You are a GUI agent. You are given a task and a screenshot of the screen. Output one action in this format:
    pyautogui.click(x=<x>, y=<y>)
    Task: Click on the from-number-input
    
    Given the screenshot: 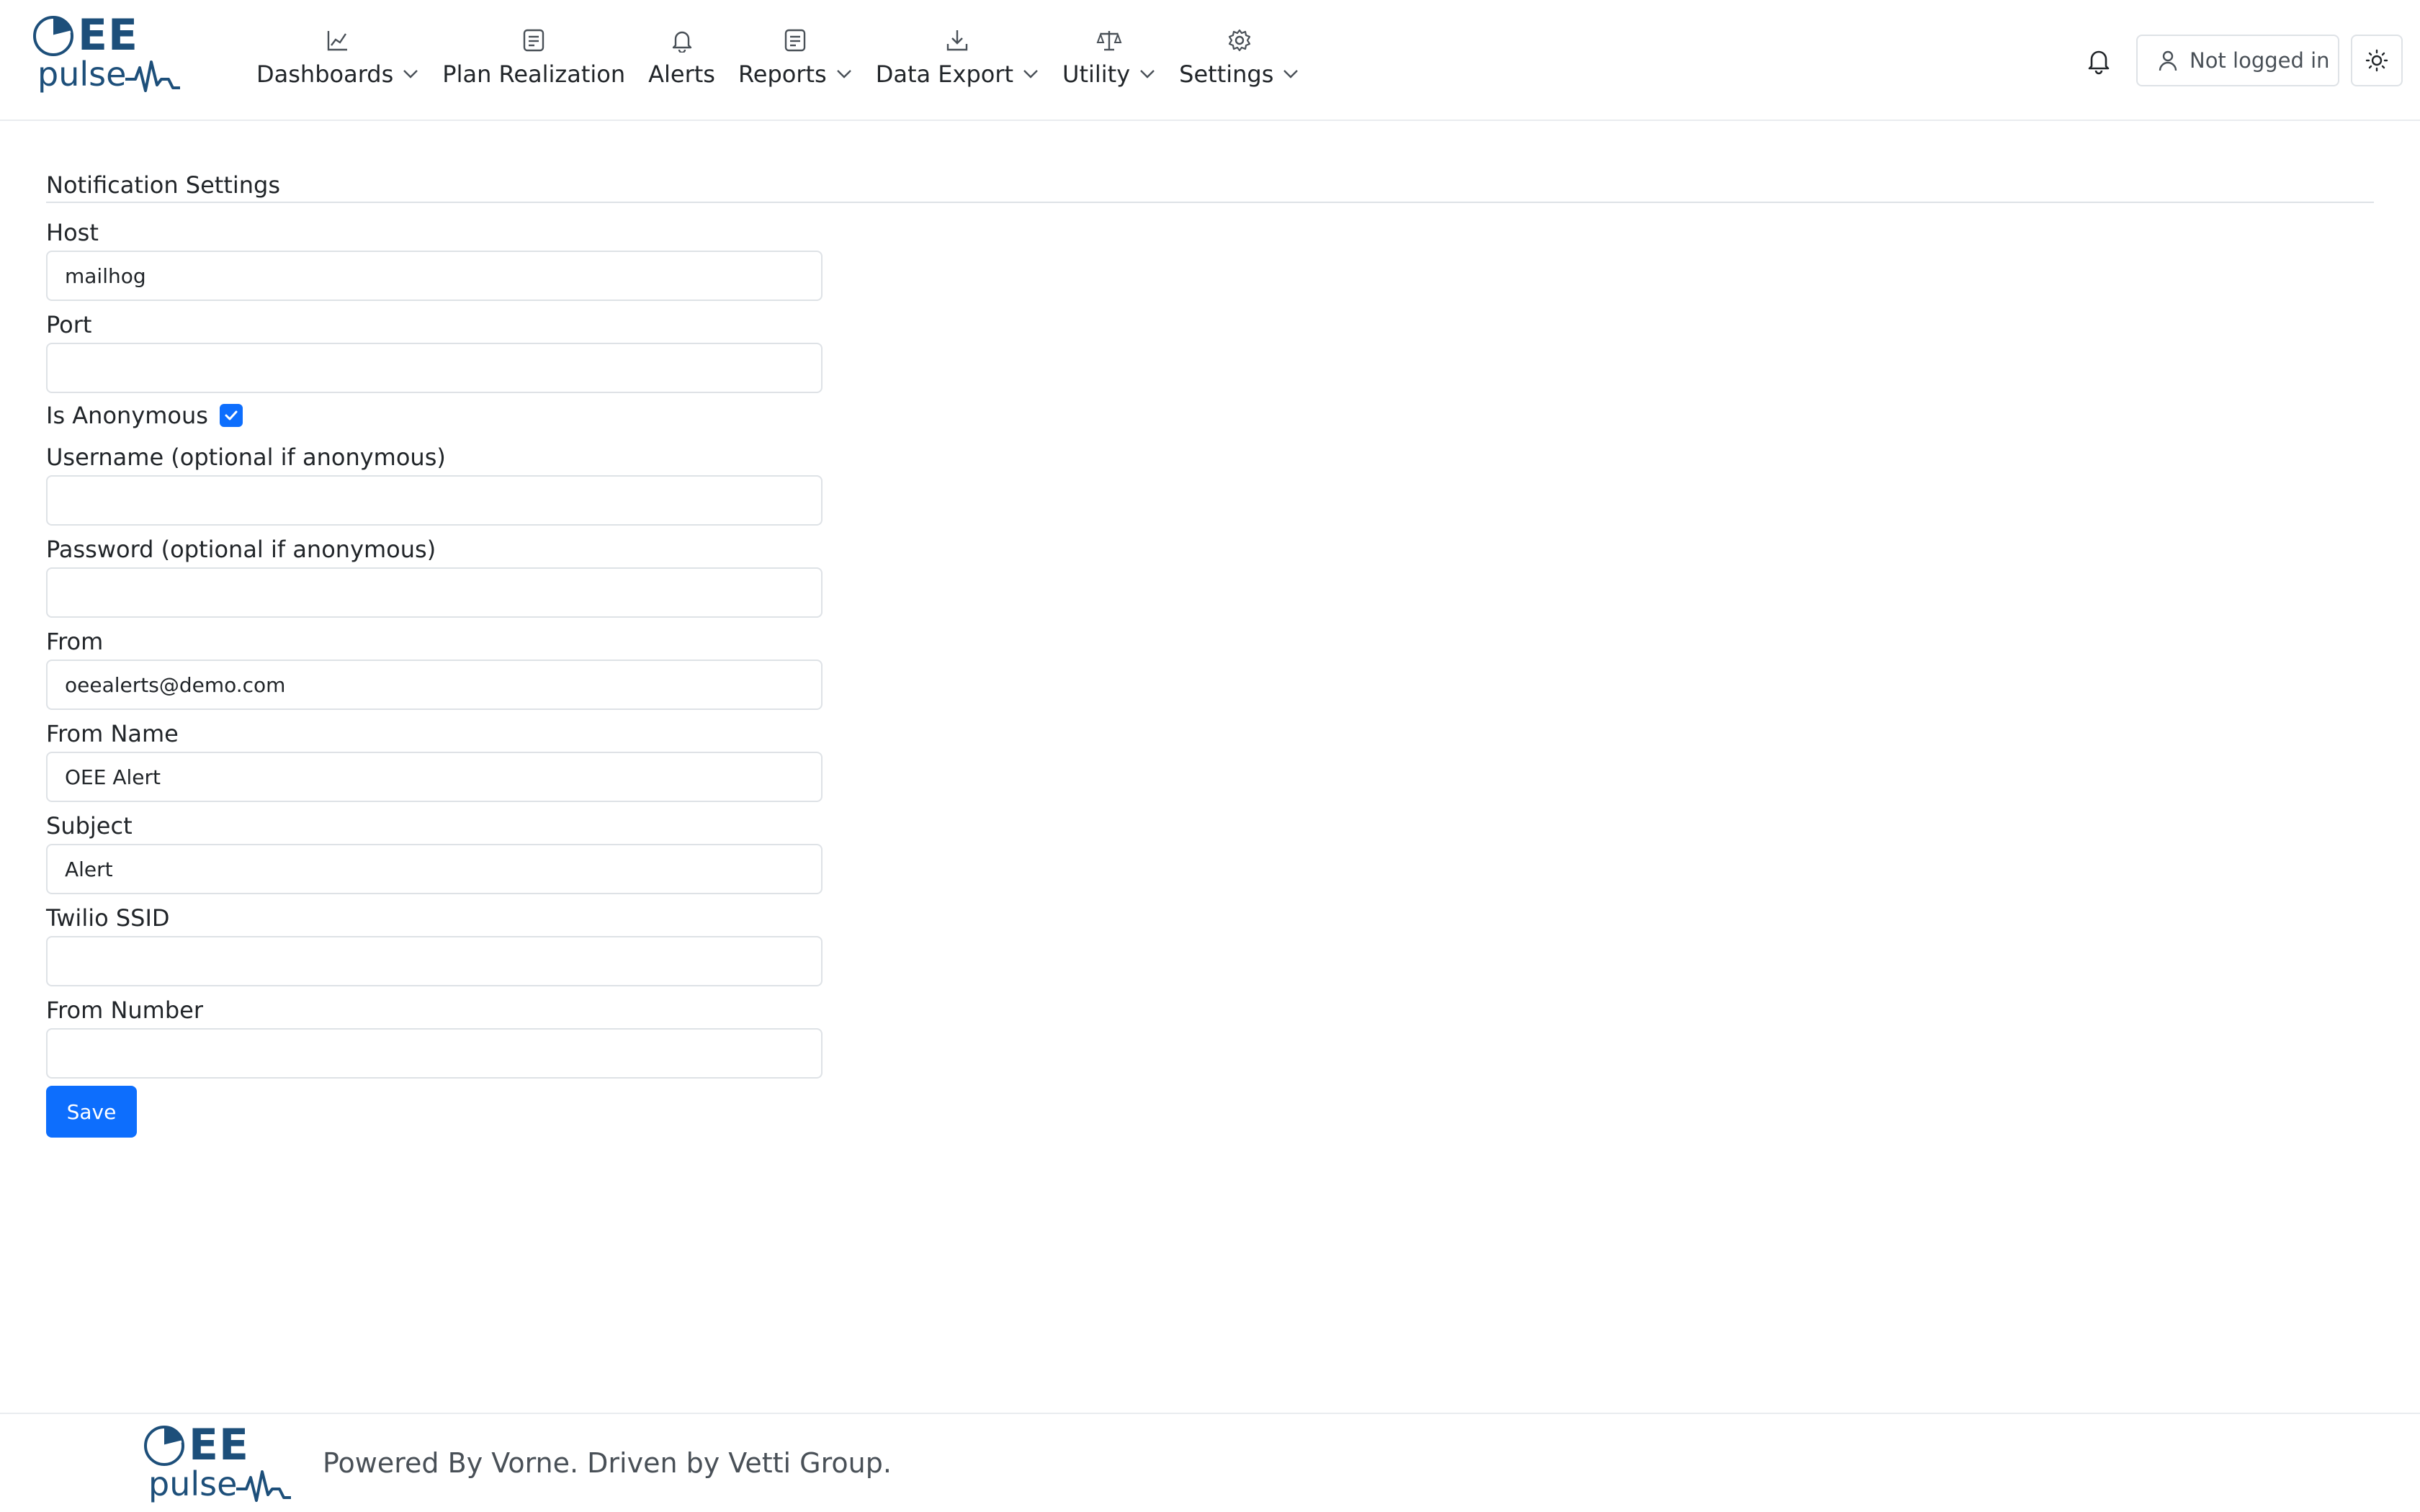 What is the action you would take?
    pyautogui.click(x=434, y=1053)
    